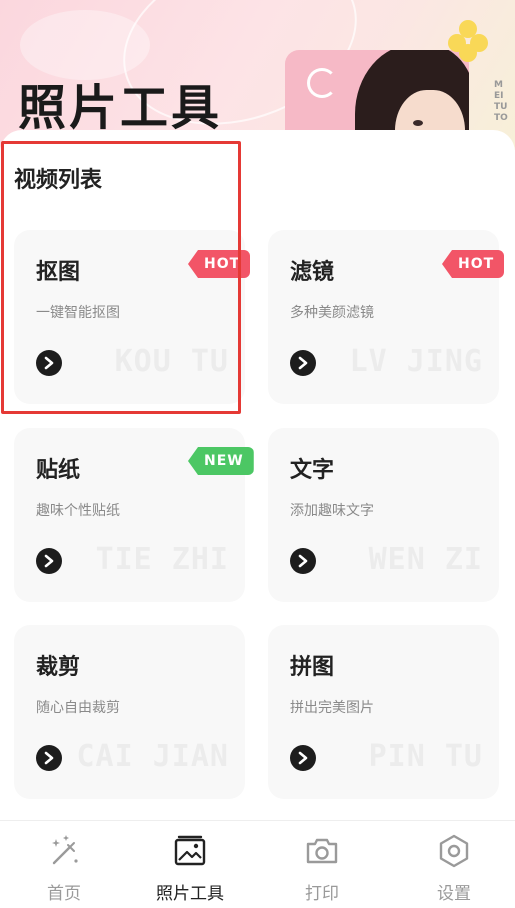 This screenshot has height=908, width=515. I want to click on tool-desc: 添加趣味文字, so click(332, 511).